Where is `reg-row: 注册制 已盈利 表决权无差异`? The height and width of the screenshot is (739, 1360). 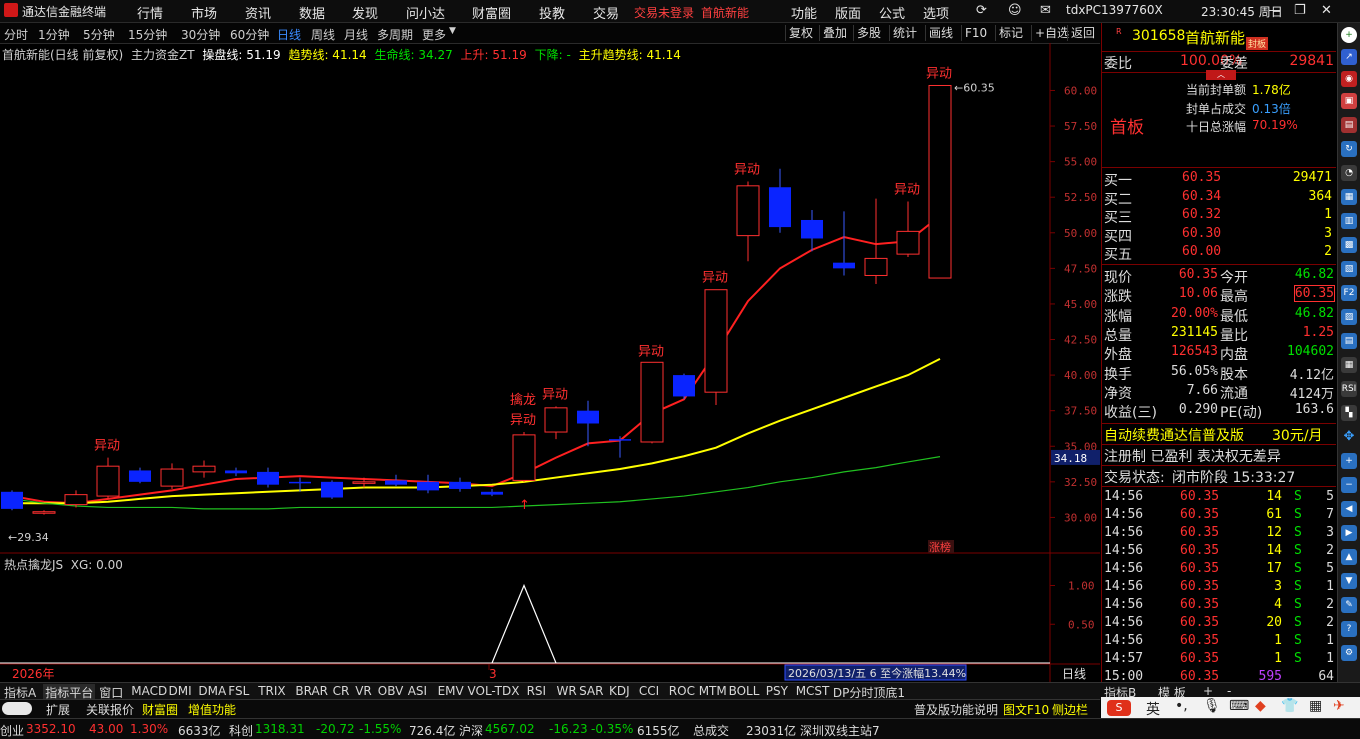 reg-row: 注册制 已盈利 表决权无差异 is located at coordinates (1219, 454).